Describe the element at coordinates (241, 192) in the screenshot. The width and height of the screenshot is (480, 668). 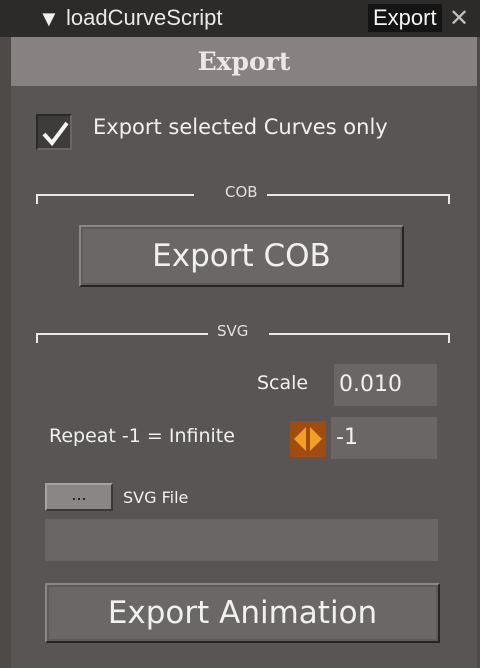
I see `cob-group-label: COB` at that location.